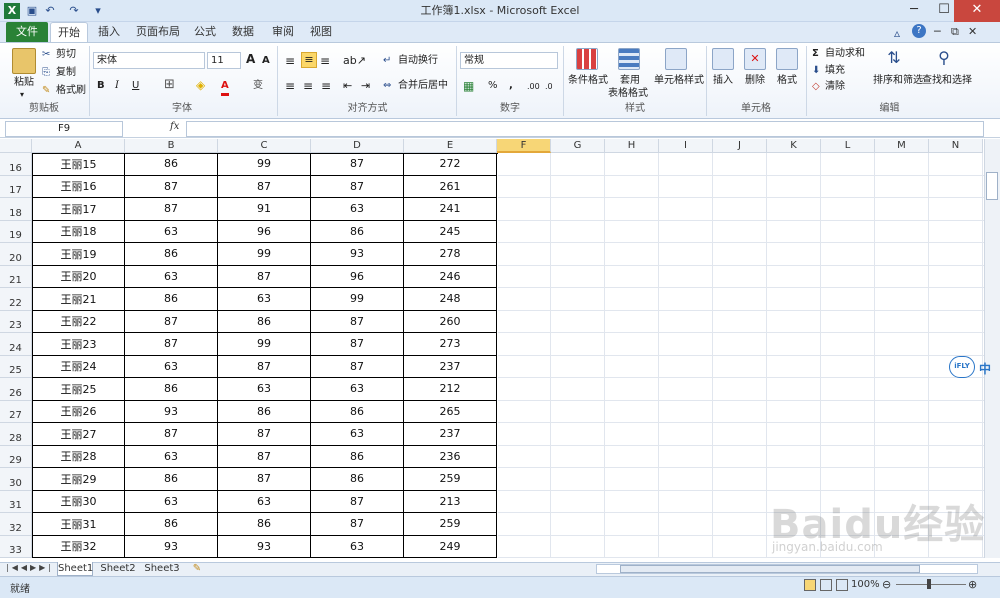 The height and width of the screenshot is (598, 1000). What do you see at coordinates (357, 276) in the screenshot?
I see `cell-d: 96` at bounding box center [357, 276].